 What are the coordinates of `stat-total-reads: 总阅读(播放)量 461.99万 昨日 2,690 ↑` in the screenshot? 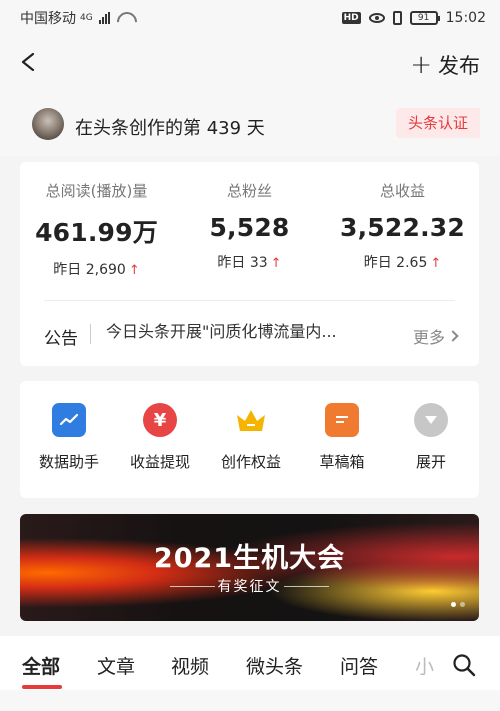 It's located at (96, 229).